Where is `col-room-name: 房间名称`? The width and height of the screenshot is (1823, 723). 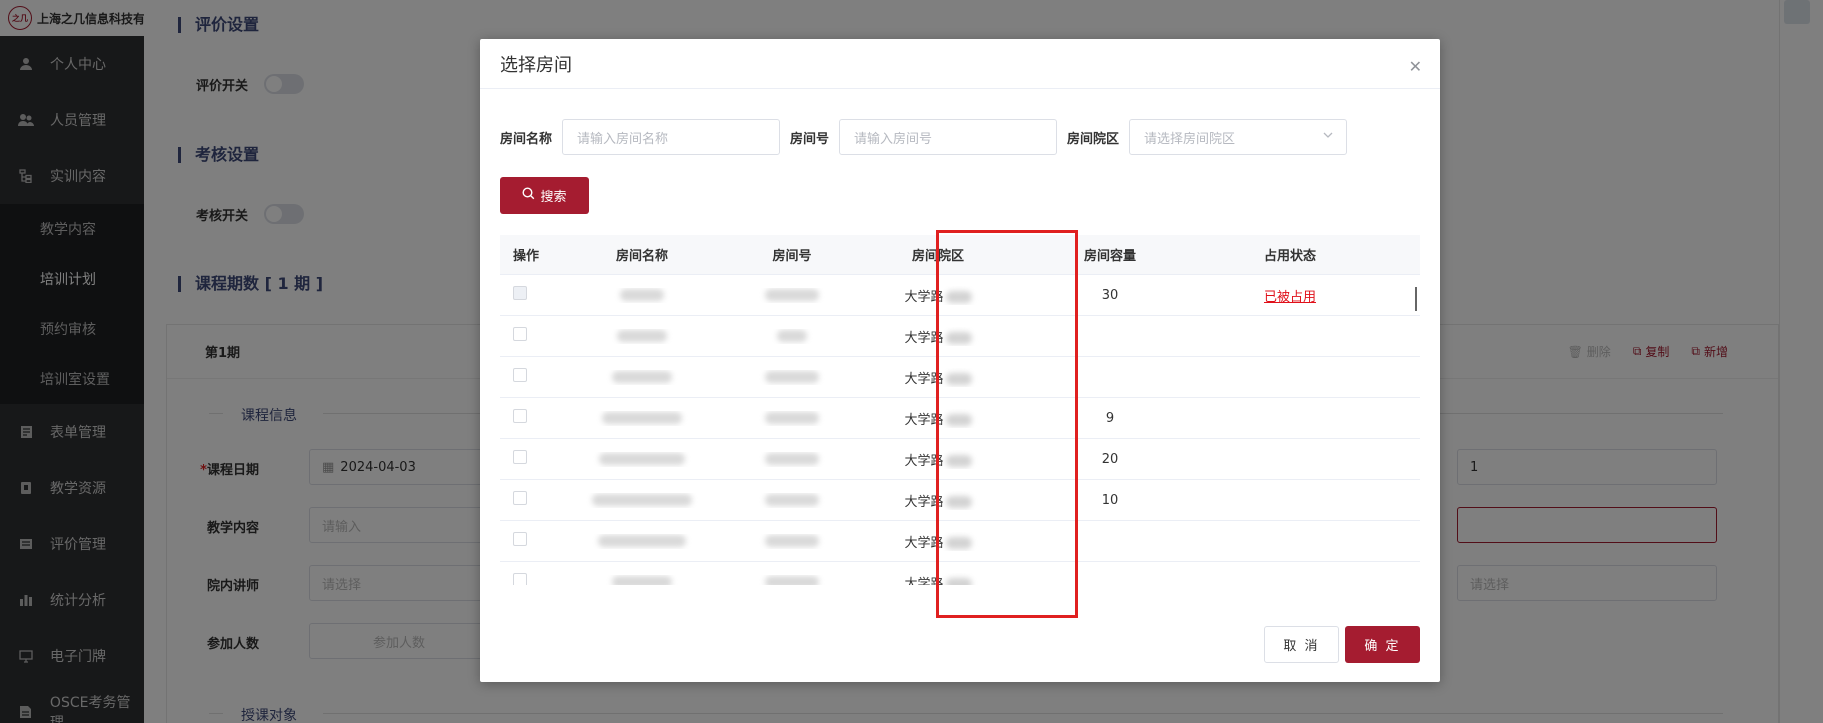
col-room-name: 房间名称 is located at coordinates (641, 256).